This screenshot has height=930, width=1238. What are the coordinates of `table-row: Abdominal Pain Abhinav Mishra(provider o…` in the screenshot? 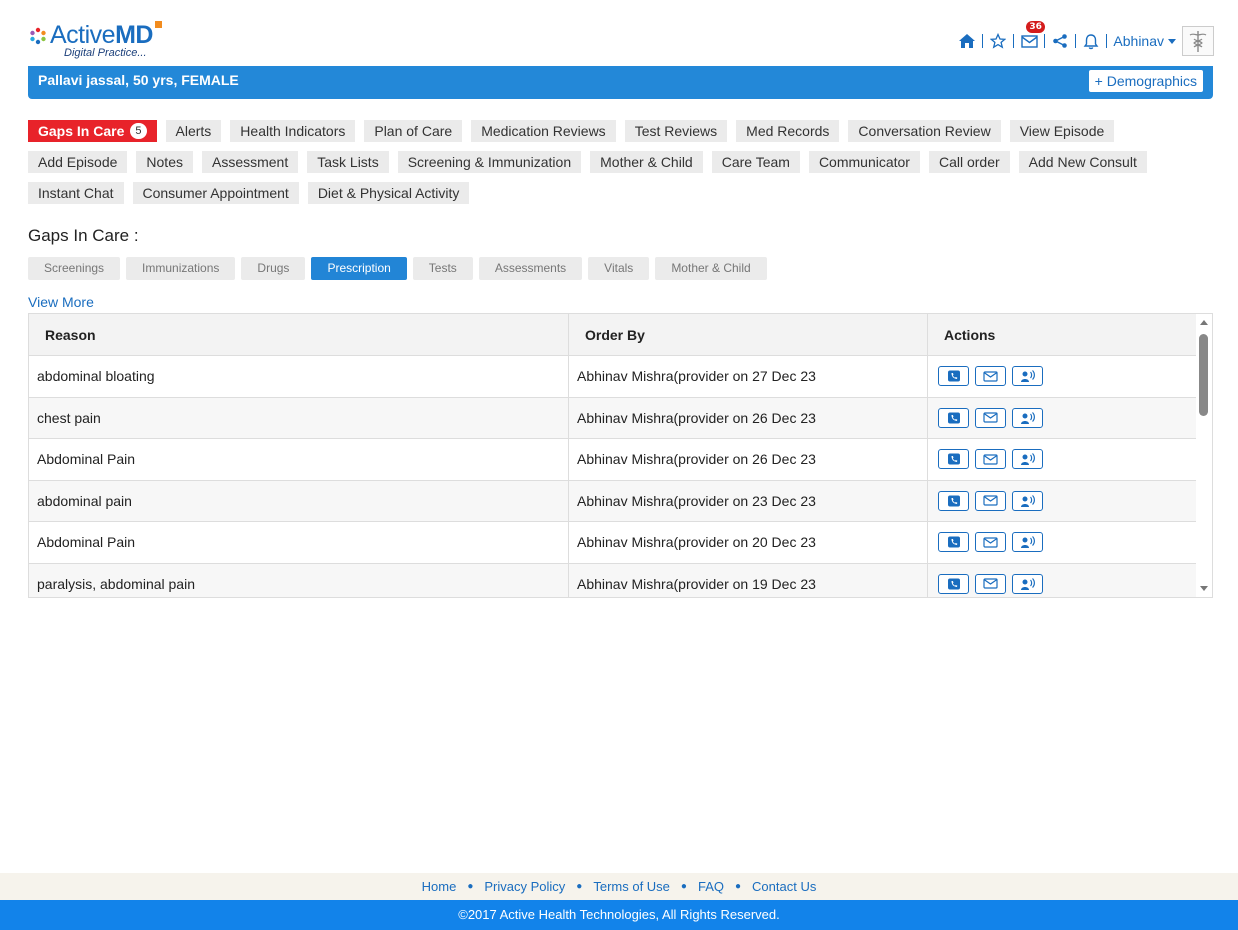 It's located at (613, 460).